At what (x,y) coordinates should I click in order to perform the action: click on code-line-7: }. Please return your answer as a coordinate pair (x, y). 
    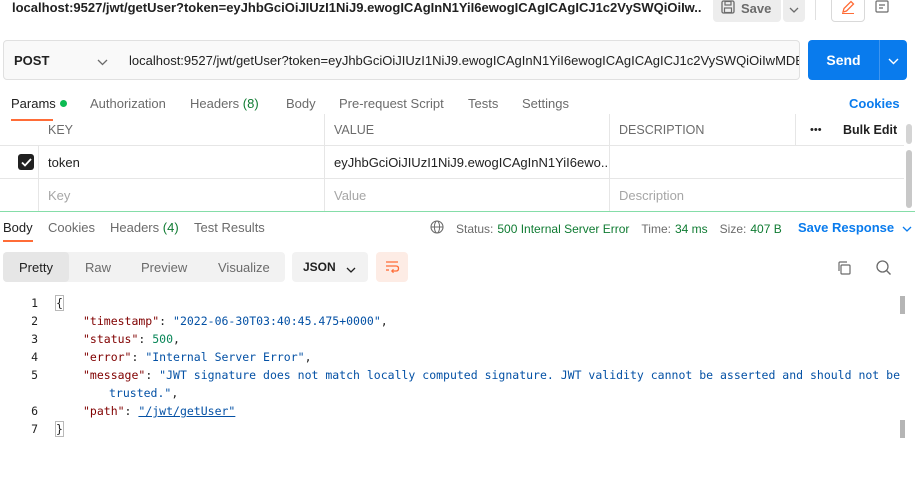
    Looking at the image, I should click on (59, 429).